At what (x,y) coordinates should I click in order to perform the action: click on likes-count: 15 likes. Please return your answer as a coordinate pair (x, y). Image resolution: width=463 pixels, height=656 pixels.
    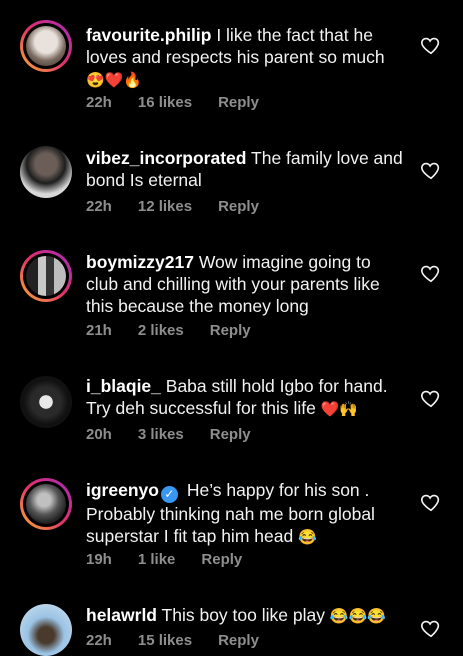
    Looking at the image, I should click on (165, 640).